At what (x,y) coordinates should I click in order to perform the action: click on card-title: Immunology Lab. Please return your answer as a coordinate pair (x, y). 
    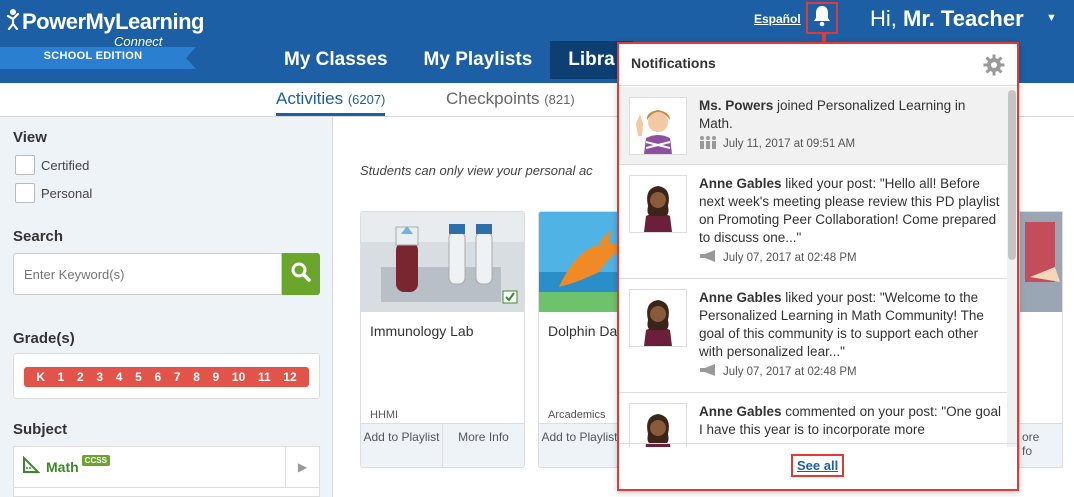
    Looking at the image, I should click on (422, 331).